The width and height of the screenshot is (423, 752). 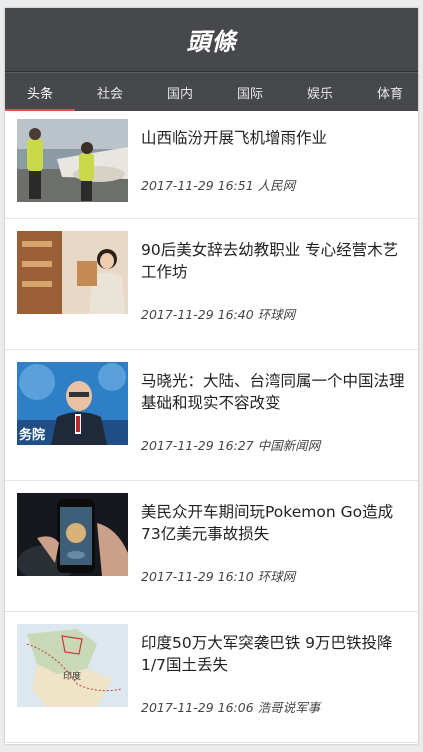 I want to click on tab-label: 国内, so click(x=179, y=94).